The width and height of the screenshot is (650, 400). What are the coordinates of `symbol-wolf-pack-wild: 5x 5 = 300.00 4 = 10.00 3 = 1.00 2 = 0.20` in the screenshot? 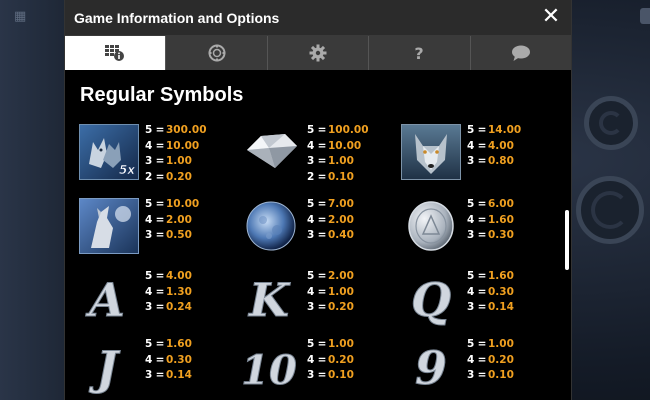 It's located at (154, 154).